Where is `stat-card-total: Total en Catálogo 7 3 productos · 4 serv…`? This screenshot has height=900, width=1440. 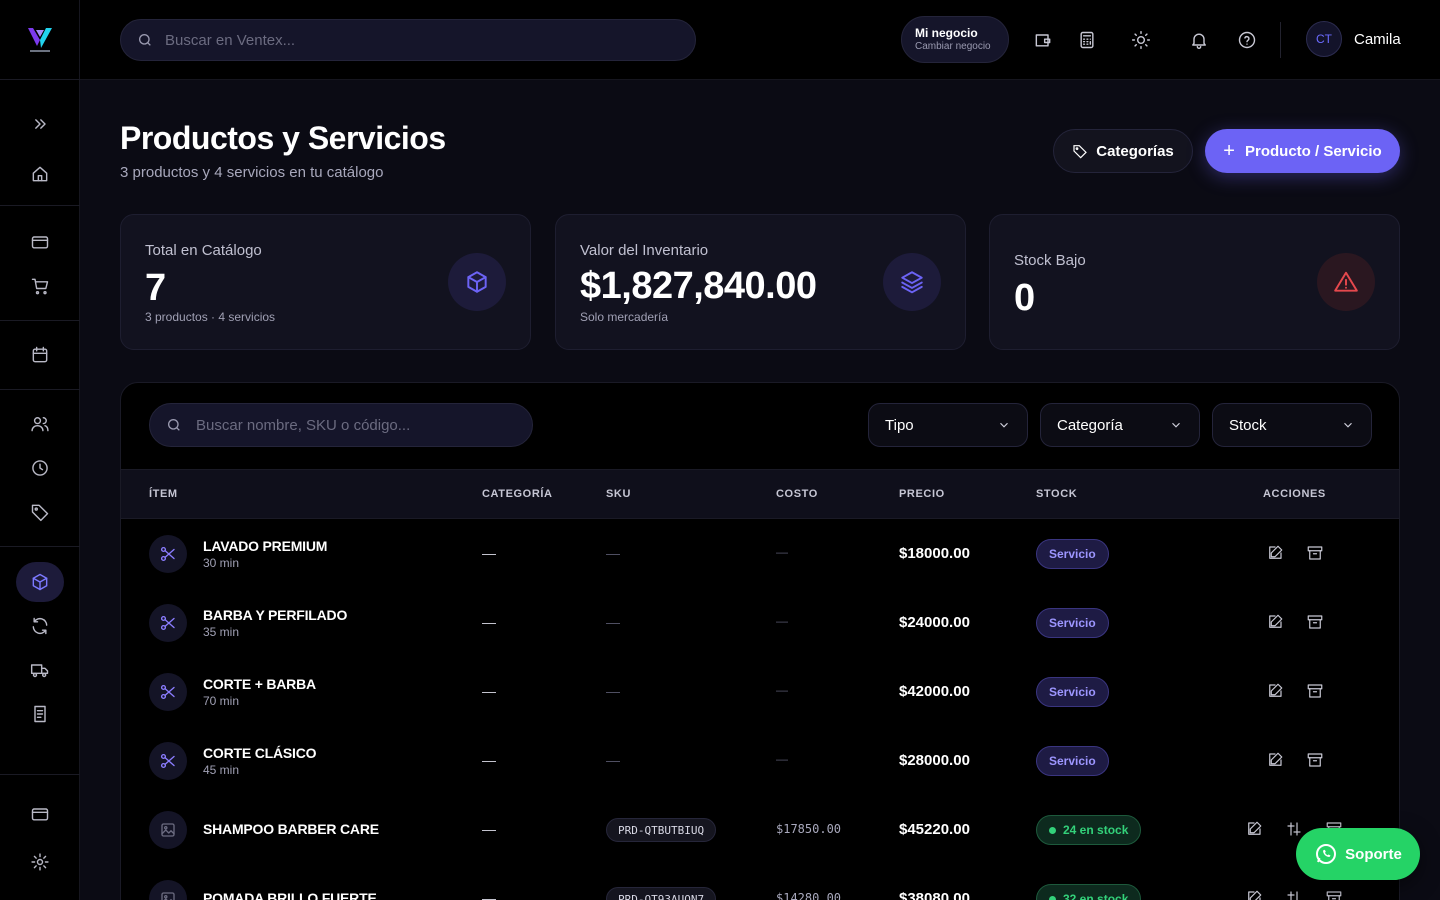 stat-card-total: Total en Catálogo 7 3 productos · 4 serv… is located at coordinates (325, 282).